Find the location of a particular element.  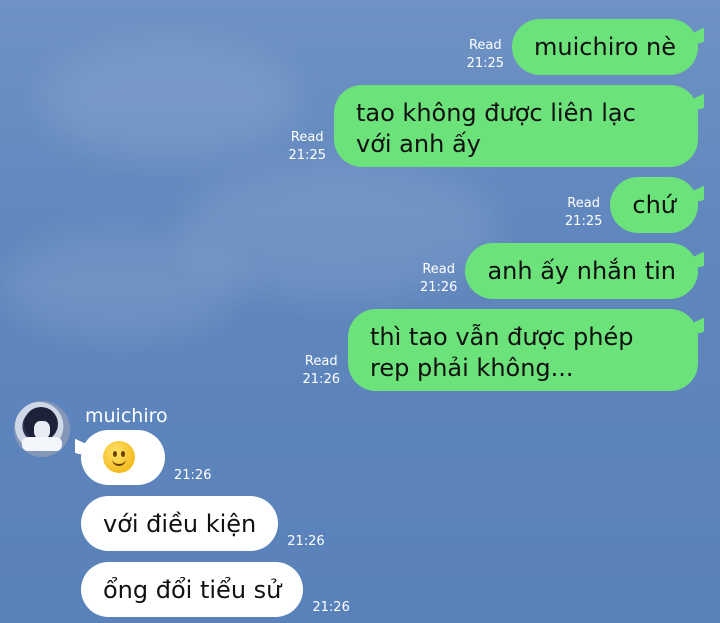

sender-name: muichiro is located at coordinates (126, 416).